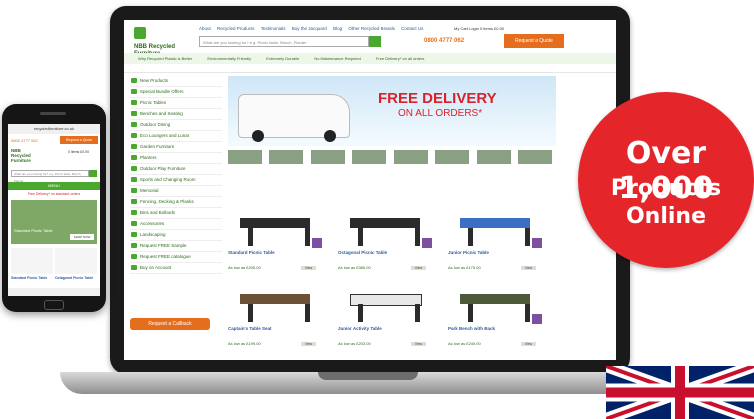  Describe the element at coordinates (176, 81) in the screenshot. I see `sidebar-item: New Products` at that location.